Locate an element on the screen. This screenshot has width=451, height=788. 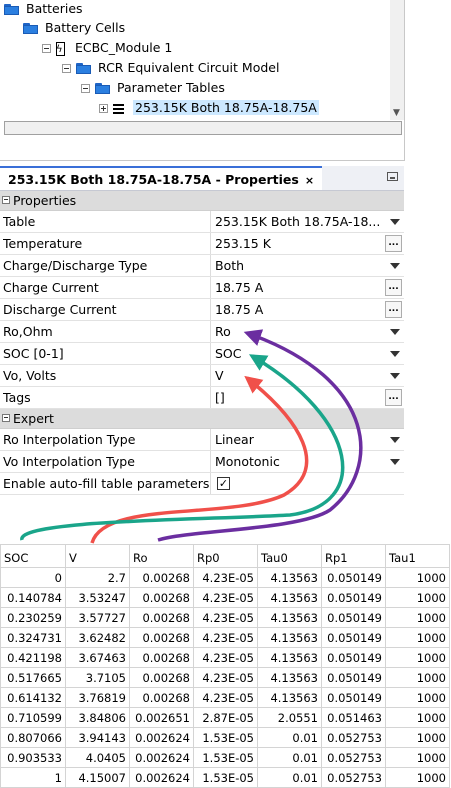
column-header: Rp1 is located at coordinates (353, 556).